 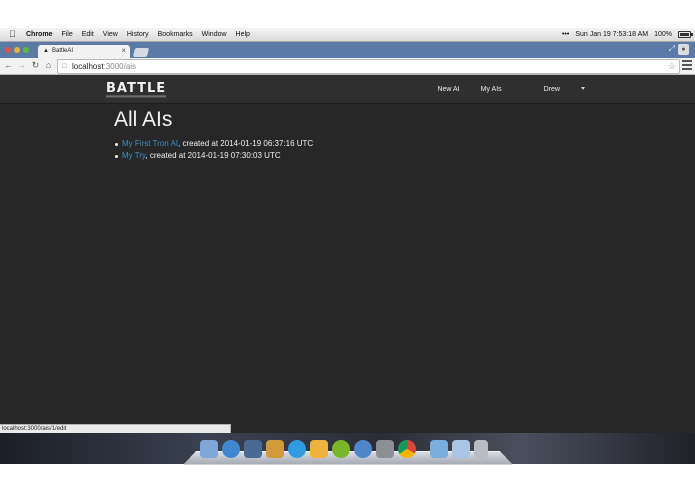 What do you see at coordinates (319, 449) in the screenshot?
I see `stickies-icon` at bounding box center [319, 449].